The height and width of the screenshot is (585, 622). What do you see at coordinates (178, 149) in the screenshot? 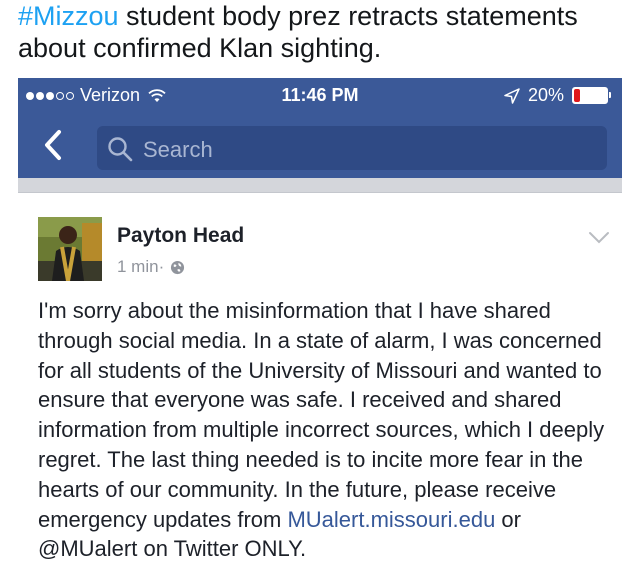
I see `search-placeholder: Search` at bounding box center [178, 149].